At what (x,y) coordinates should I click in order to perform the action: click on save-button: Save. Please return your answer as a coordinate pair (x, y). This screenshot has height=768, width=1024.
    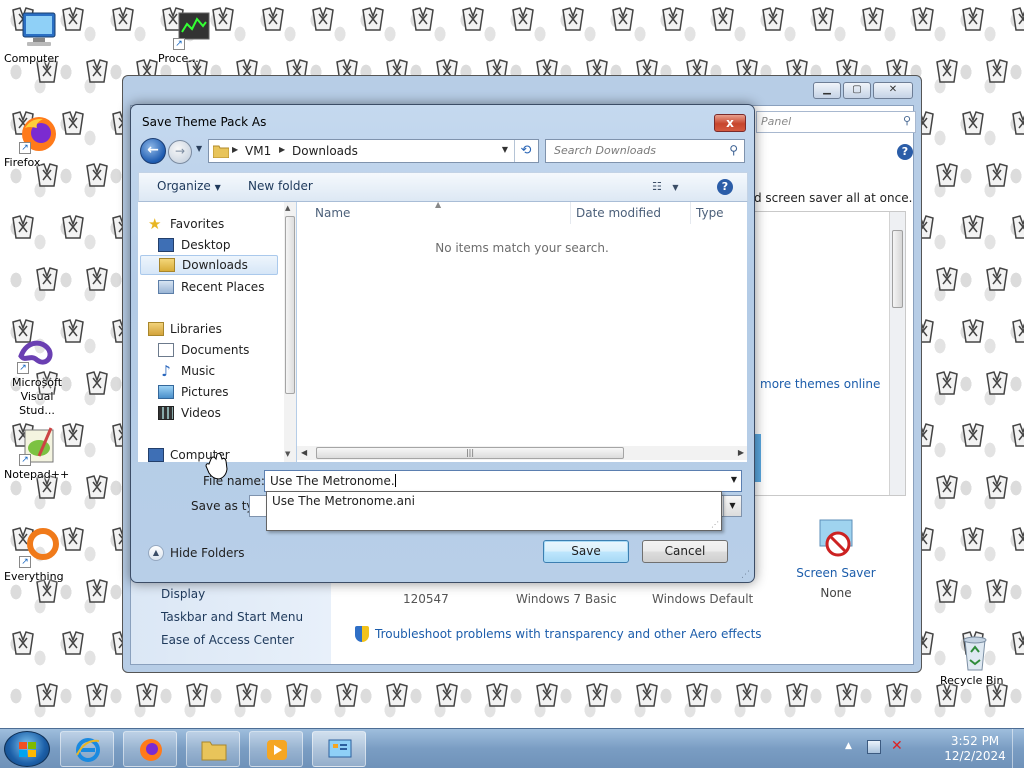
    Looking at the image, I should click on (586, 551).